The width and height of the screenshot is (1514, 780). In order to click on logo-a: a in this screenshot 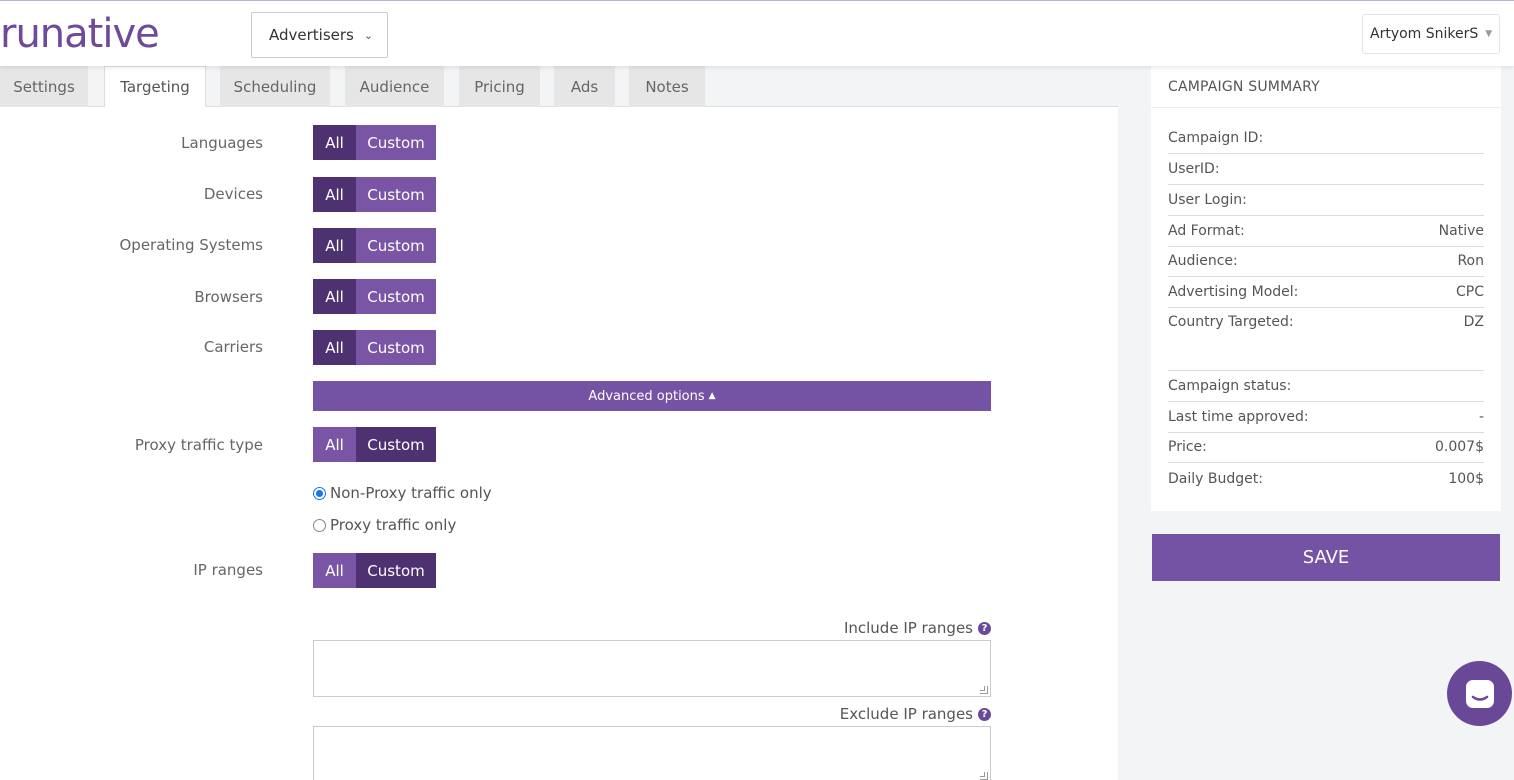, I will do `click(76, 34)`.